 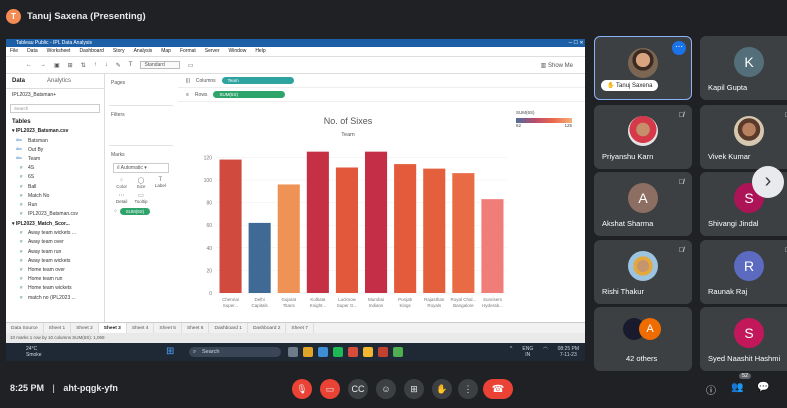 What do you see at coordinates (550, 125) in the screenshot?
I see `color-legend: SUM(6S) 62 125` at bounding box center [550, 125].